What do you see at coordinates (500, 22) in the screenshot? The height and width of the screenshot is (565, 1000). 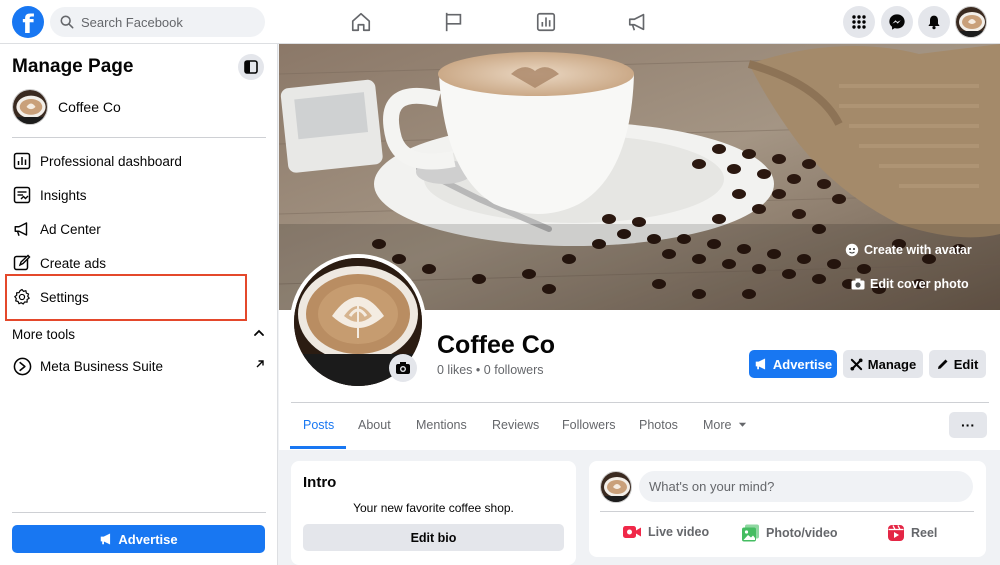 I see `top-navigation-bar: f Search Facebook` at bounding box center [500, 22].